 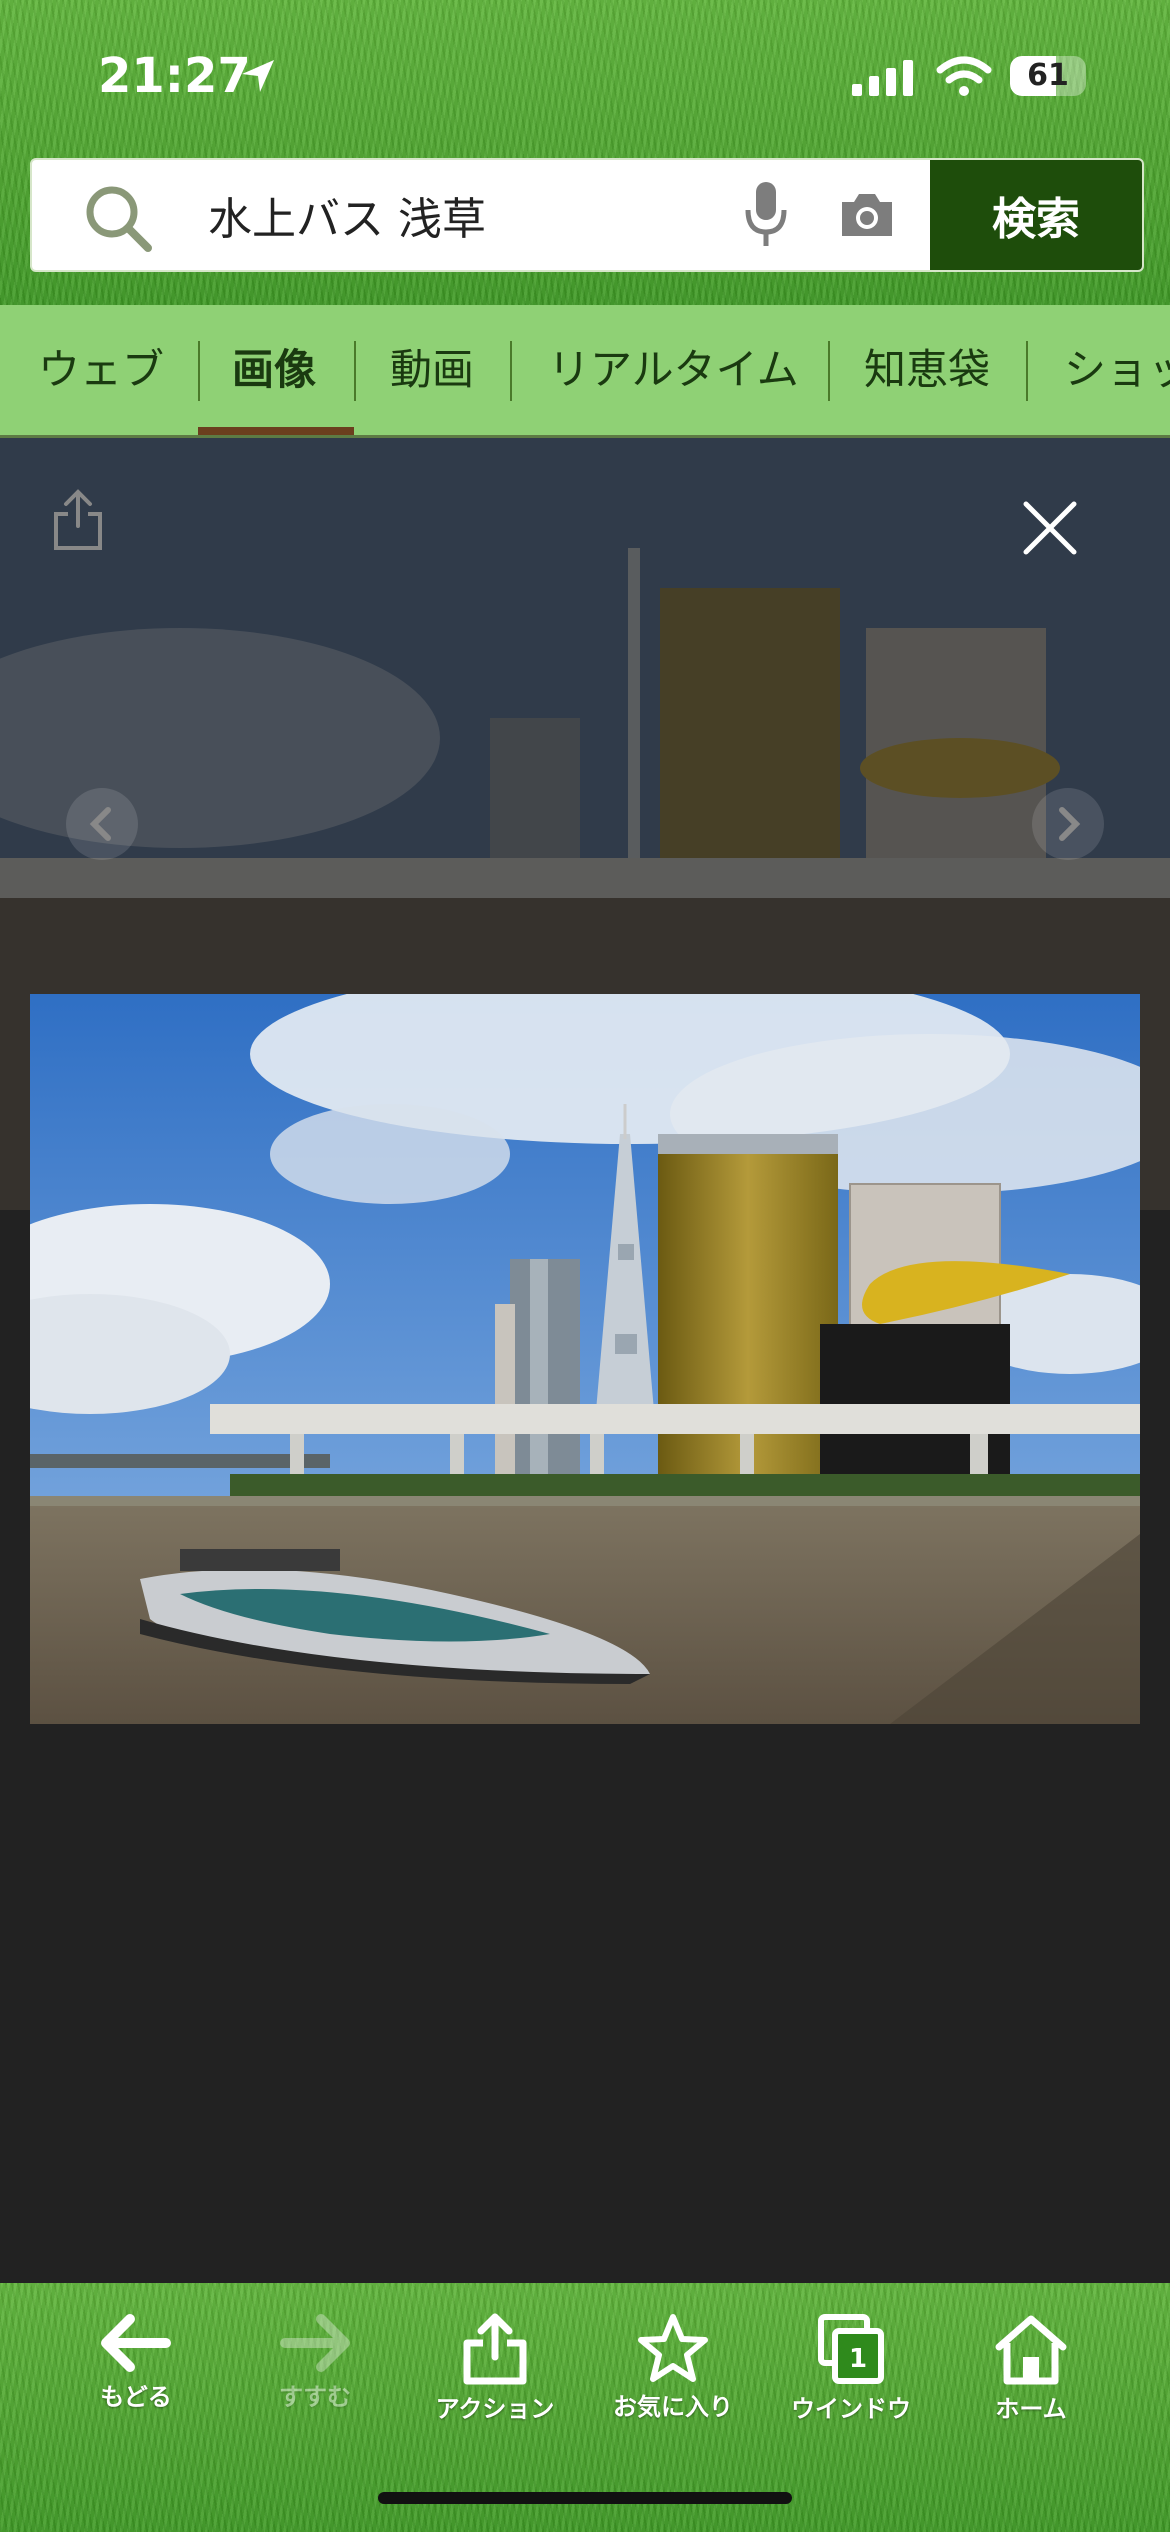 What do you see at coordinates (495, 2409) in the screenshot?
I see `action-label: アクション` at bounding box center [495, 2409].